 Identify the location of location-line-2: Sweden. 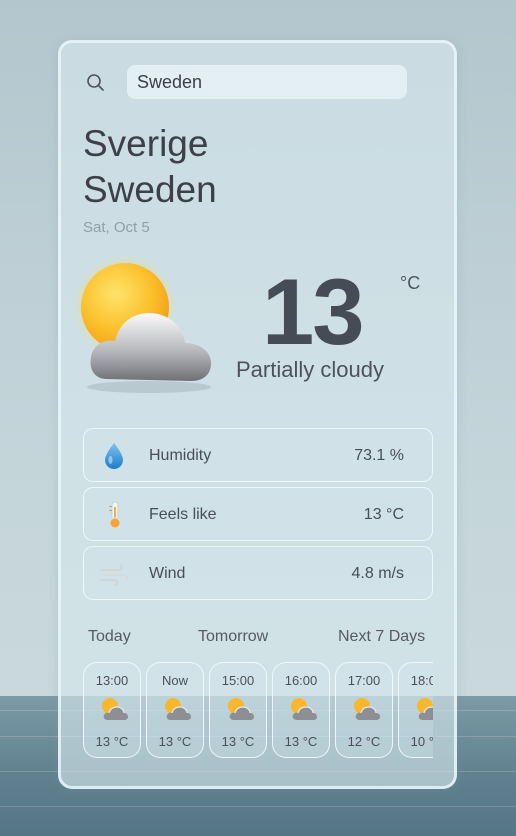
(150, 189).